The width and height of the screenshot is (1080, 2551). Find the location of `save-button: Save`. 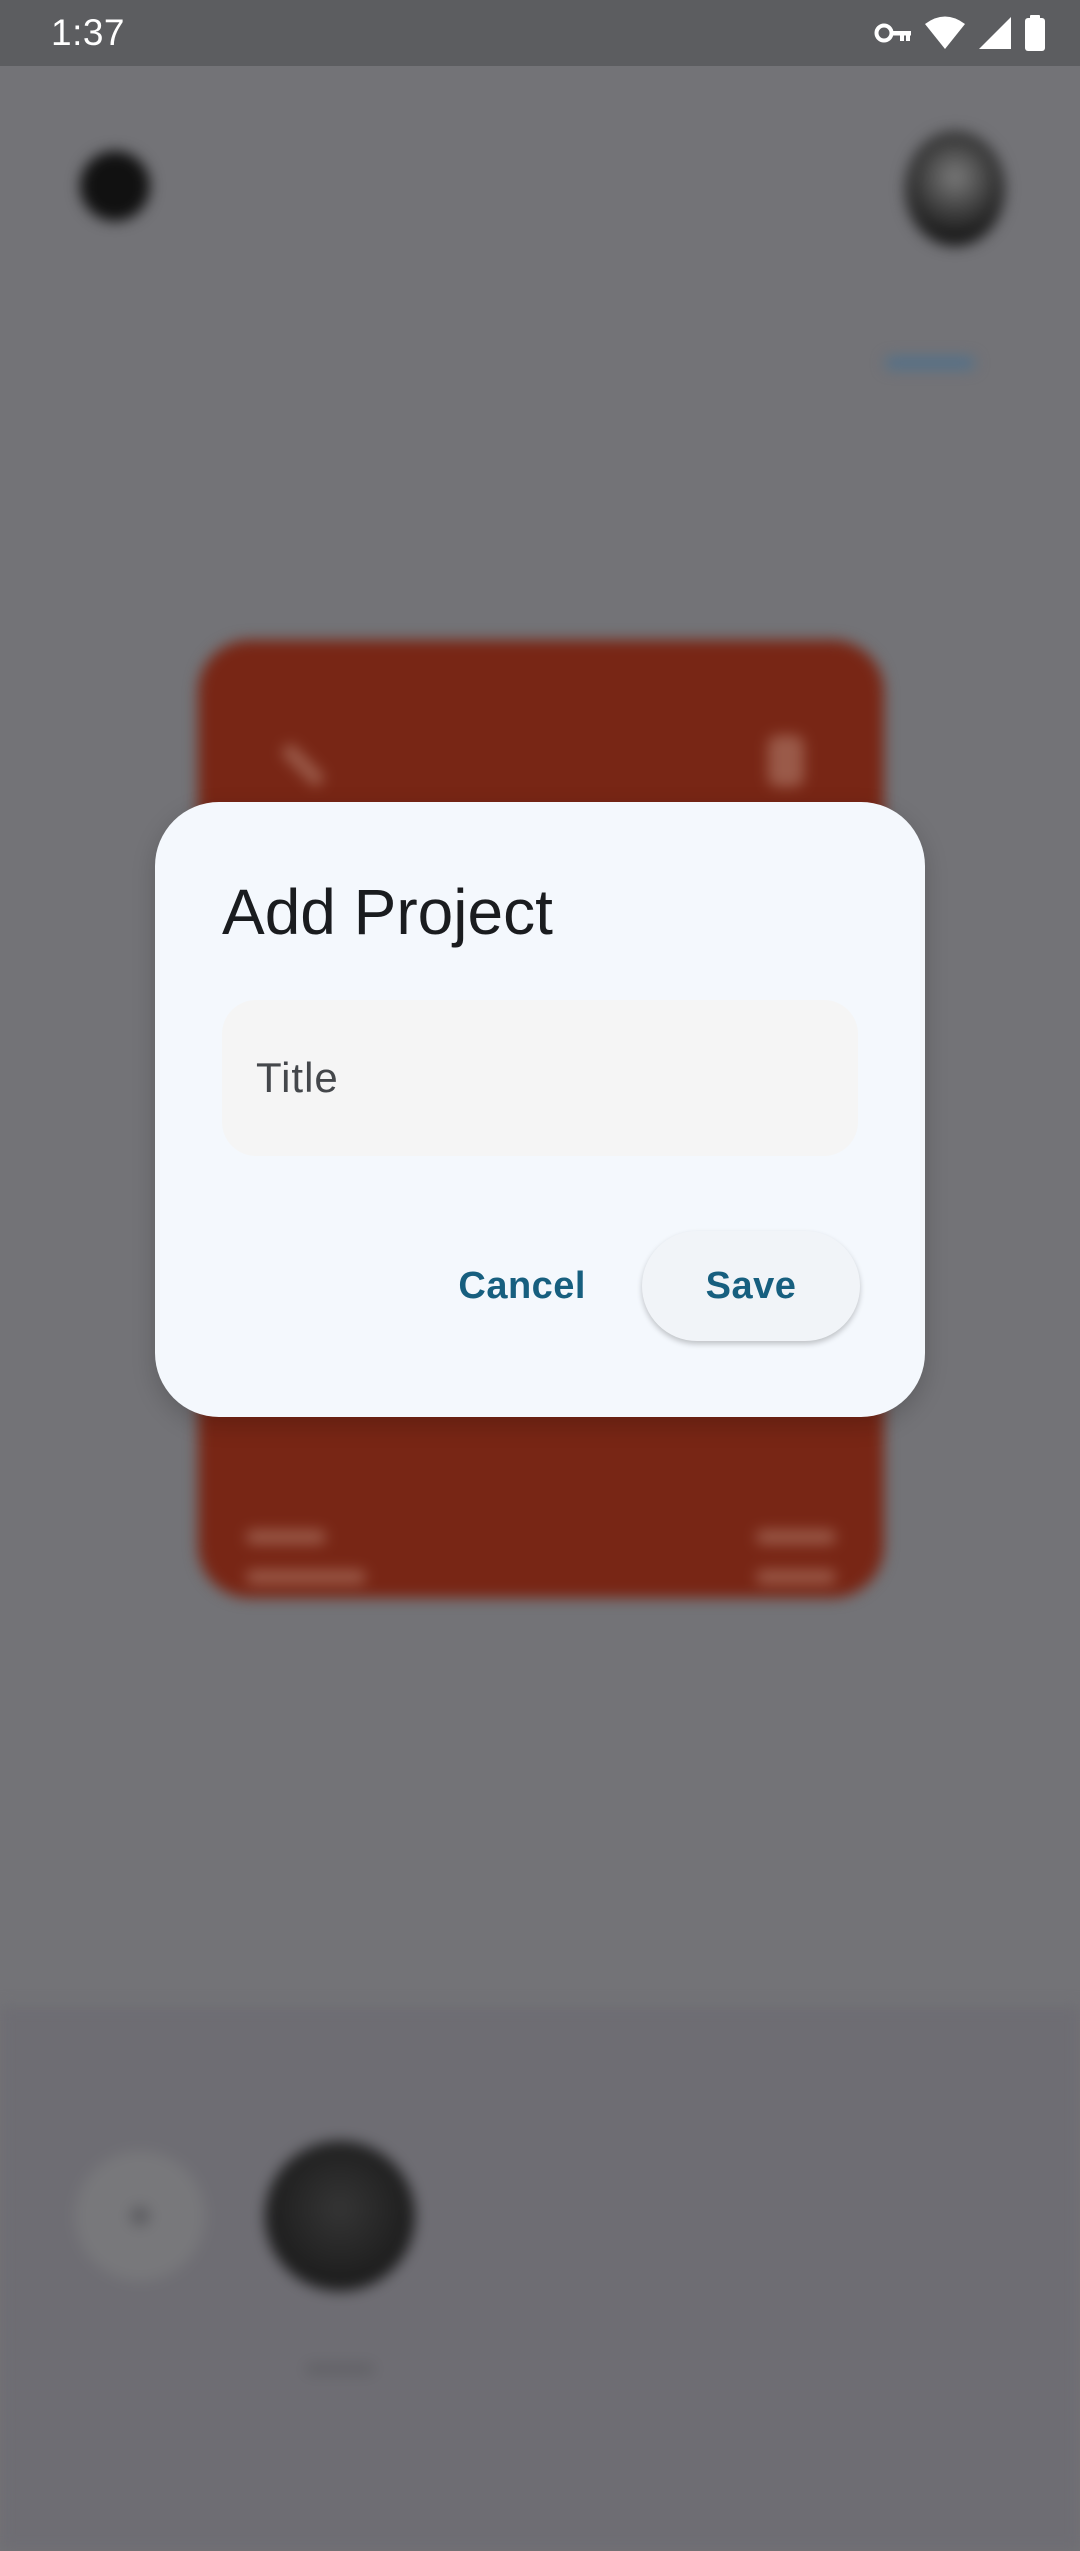

save-button: Save is located at coordinates (751, 1286).